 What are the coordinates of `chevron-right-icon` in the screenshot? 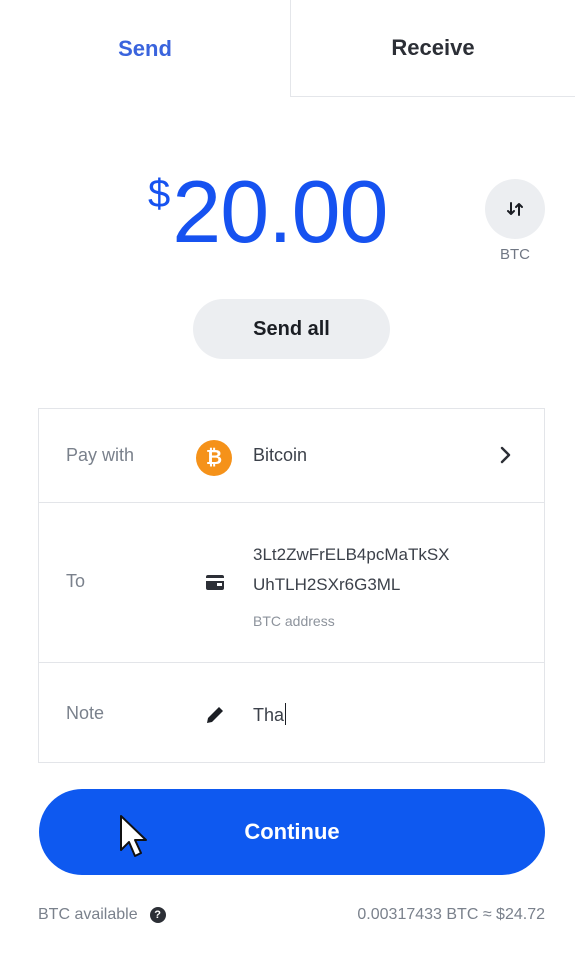 It's located at (506, 455).